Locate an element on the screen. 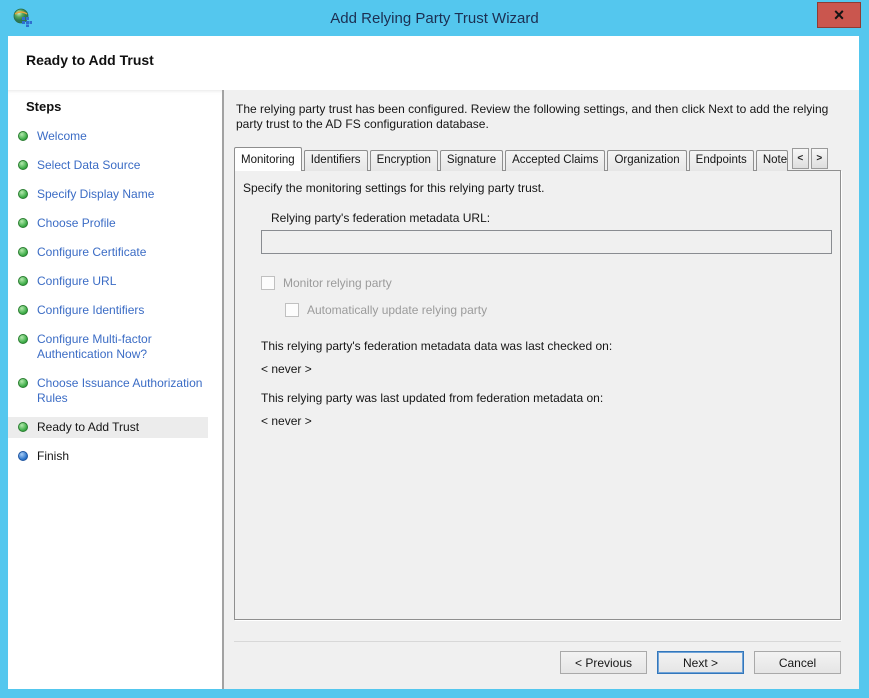 The width and height of the screenshot is (869, 698). chevron-right-icon: > is located at coordinates (819, 158).